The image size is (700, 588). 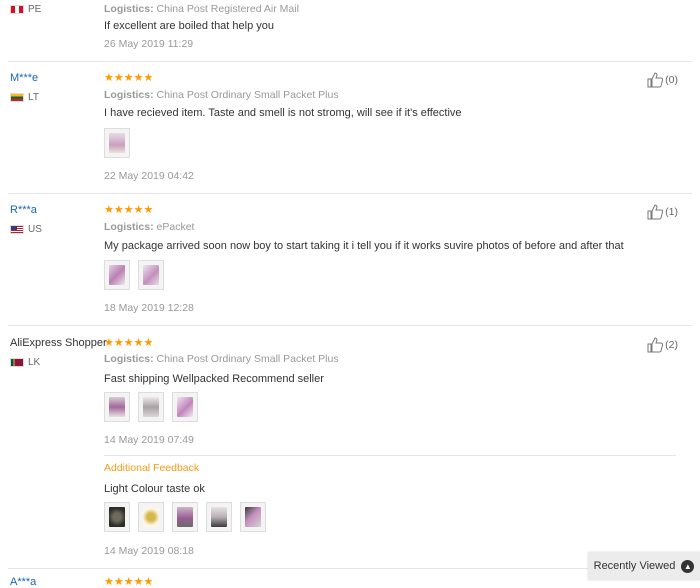 I want to click on country-code: PE, so click(x=35, y=9).